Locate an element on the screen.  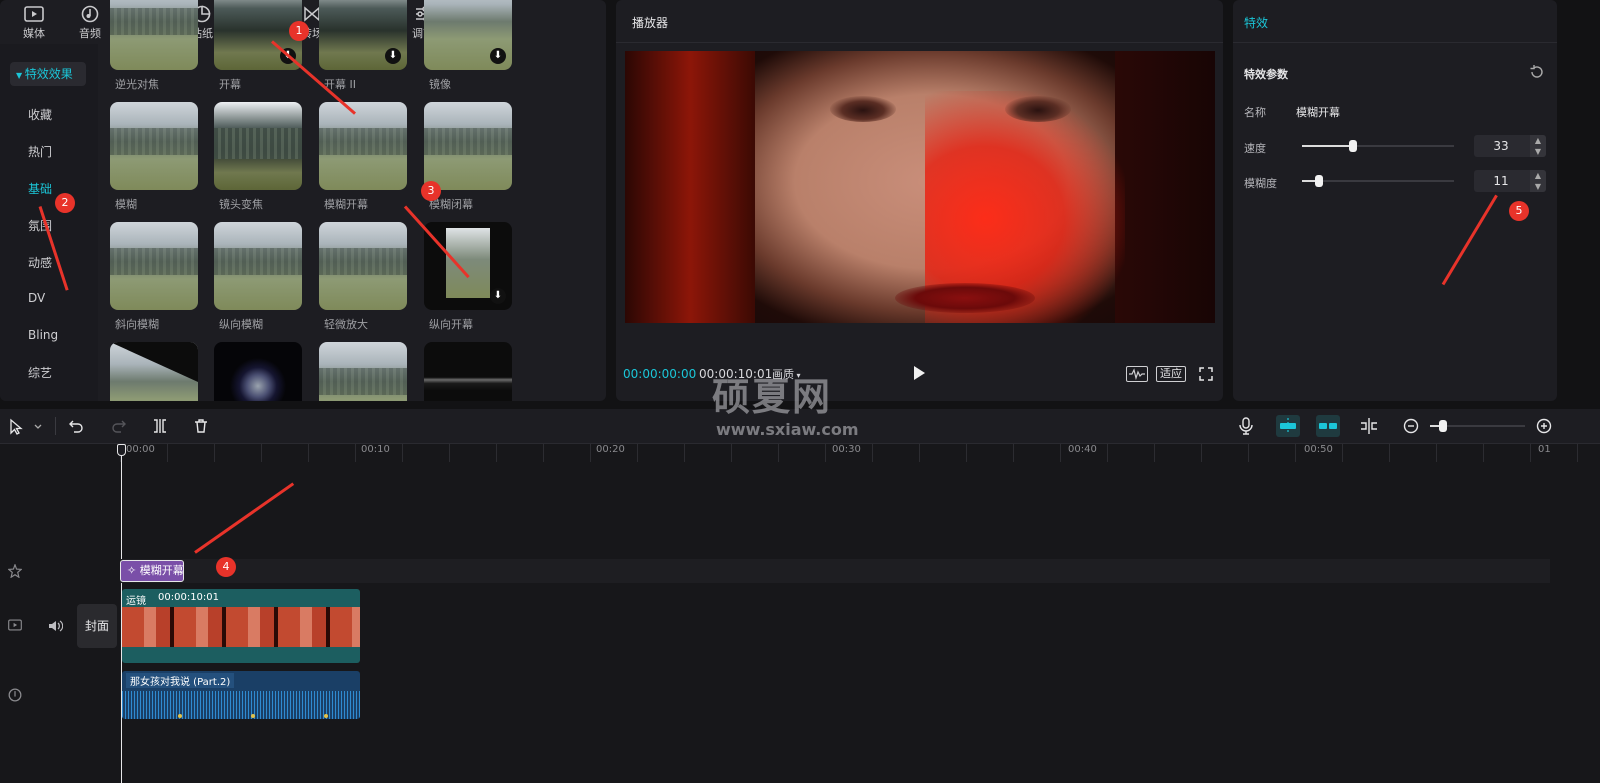
effect-card-blur-opening is located at coordinates (363, 146).